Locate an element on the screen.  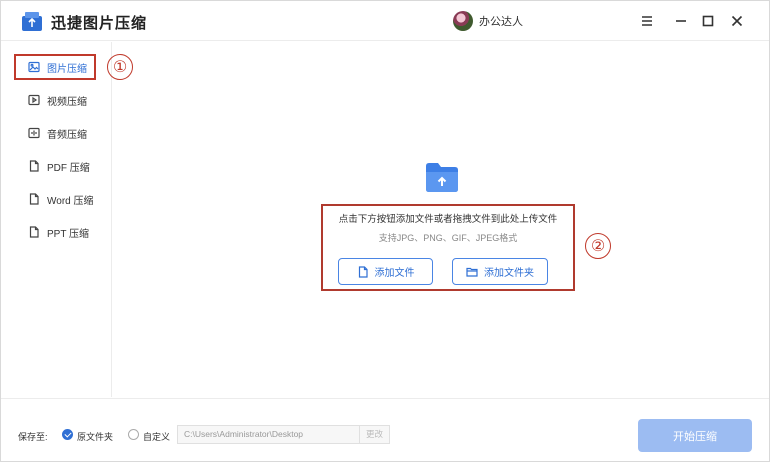
annotation-marker-1: ① is located at coordinates (120, 67).